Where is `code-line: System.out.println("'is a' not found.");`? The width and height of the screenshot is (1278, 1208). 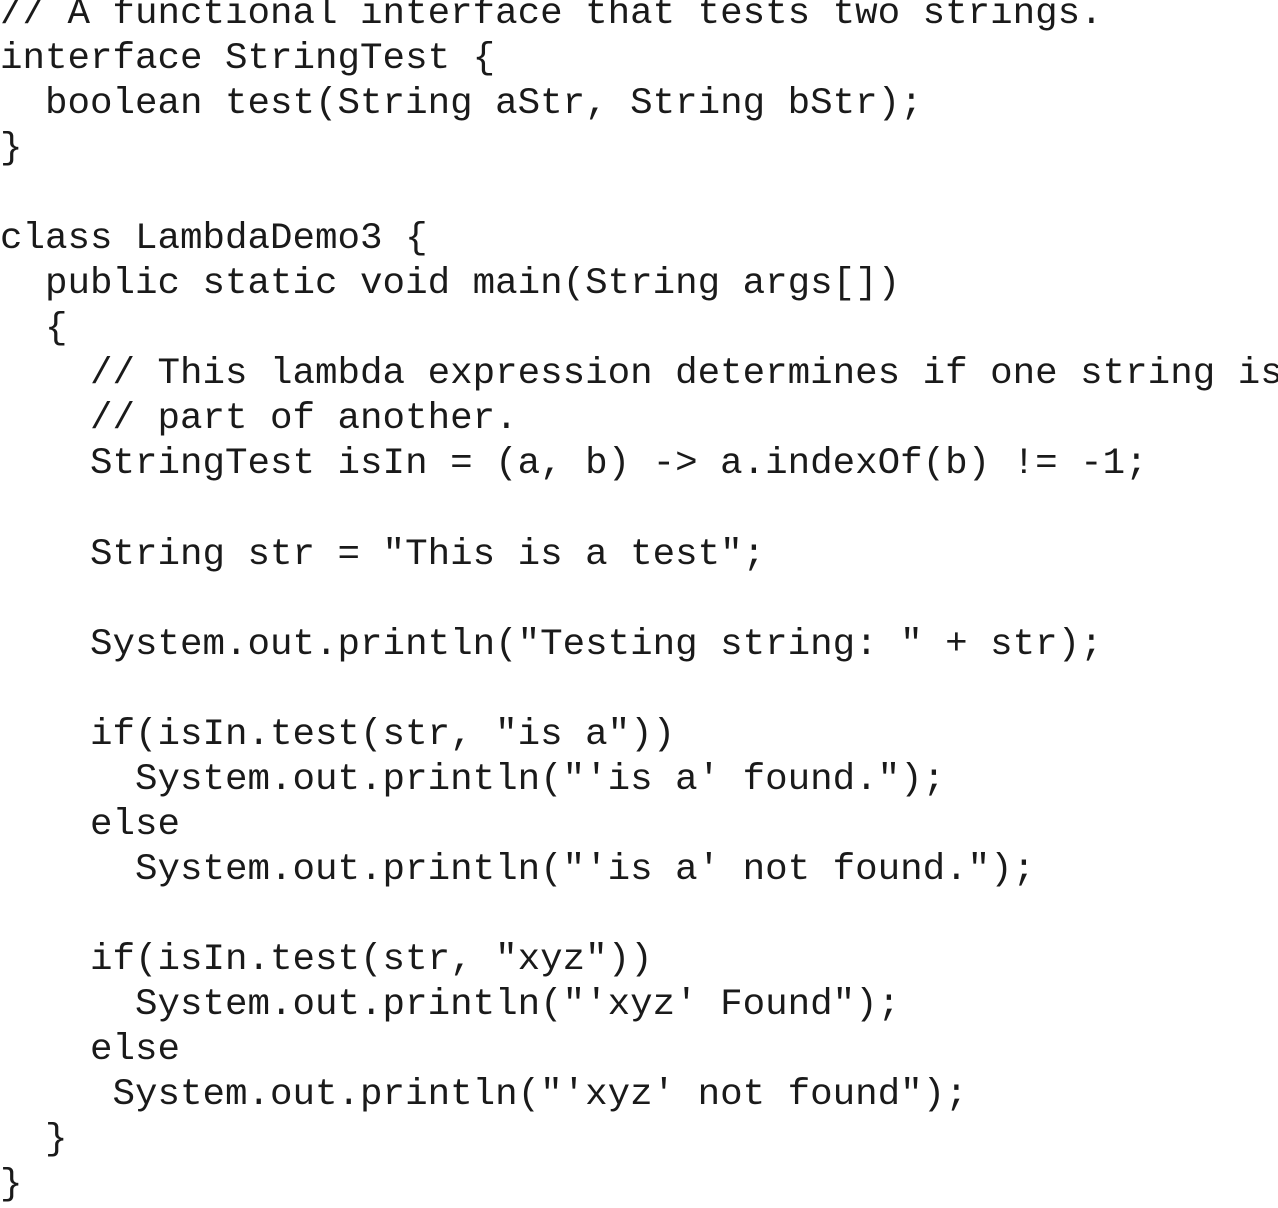
code-line: System.out.println("'is a' not found."); is located at coordinates (518, 869).